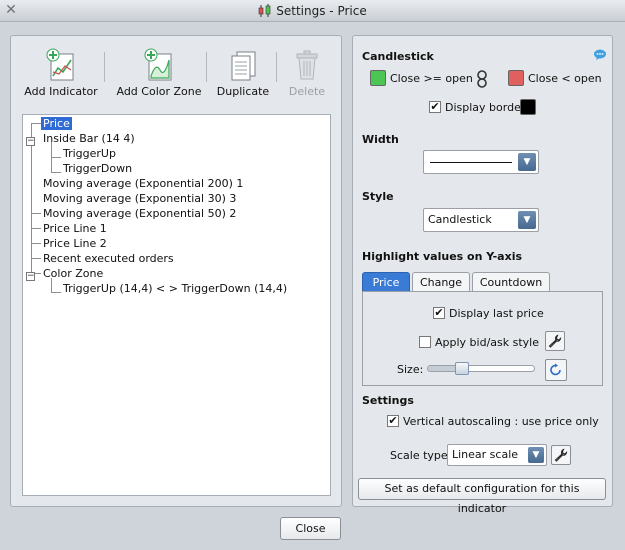  I want to click on tree-item-price-line-2: Price Line 2, so click(75, 243).